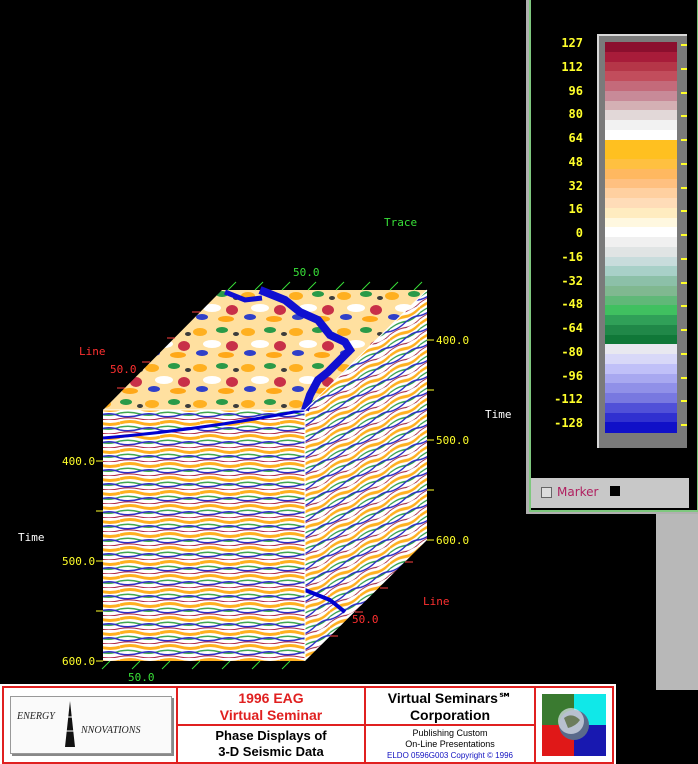  I want to click on line-tick-bottom: 50.0, so click(365, 619).